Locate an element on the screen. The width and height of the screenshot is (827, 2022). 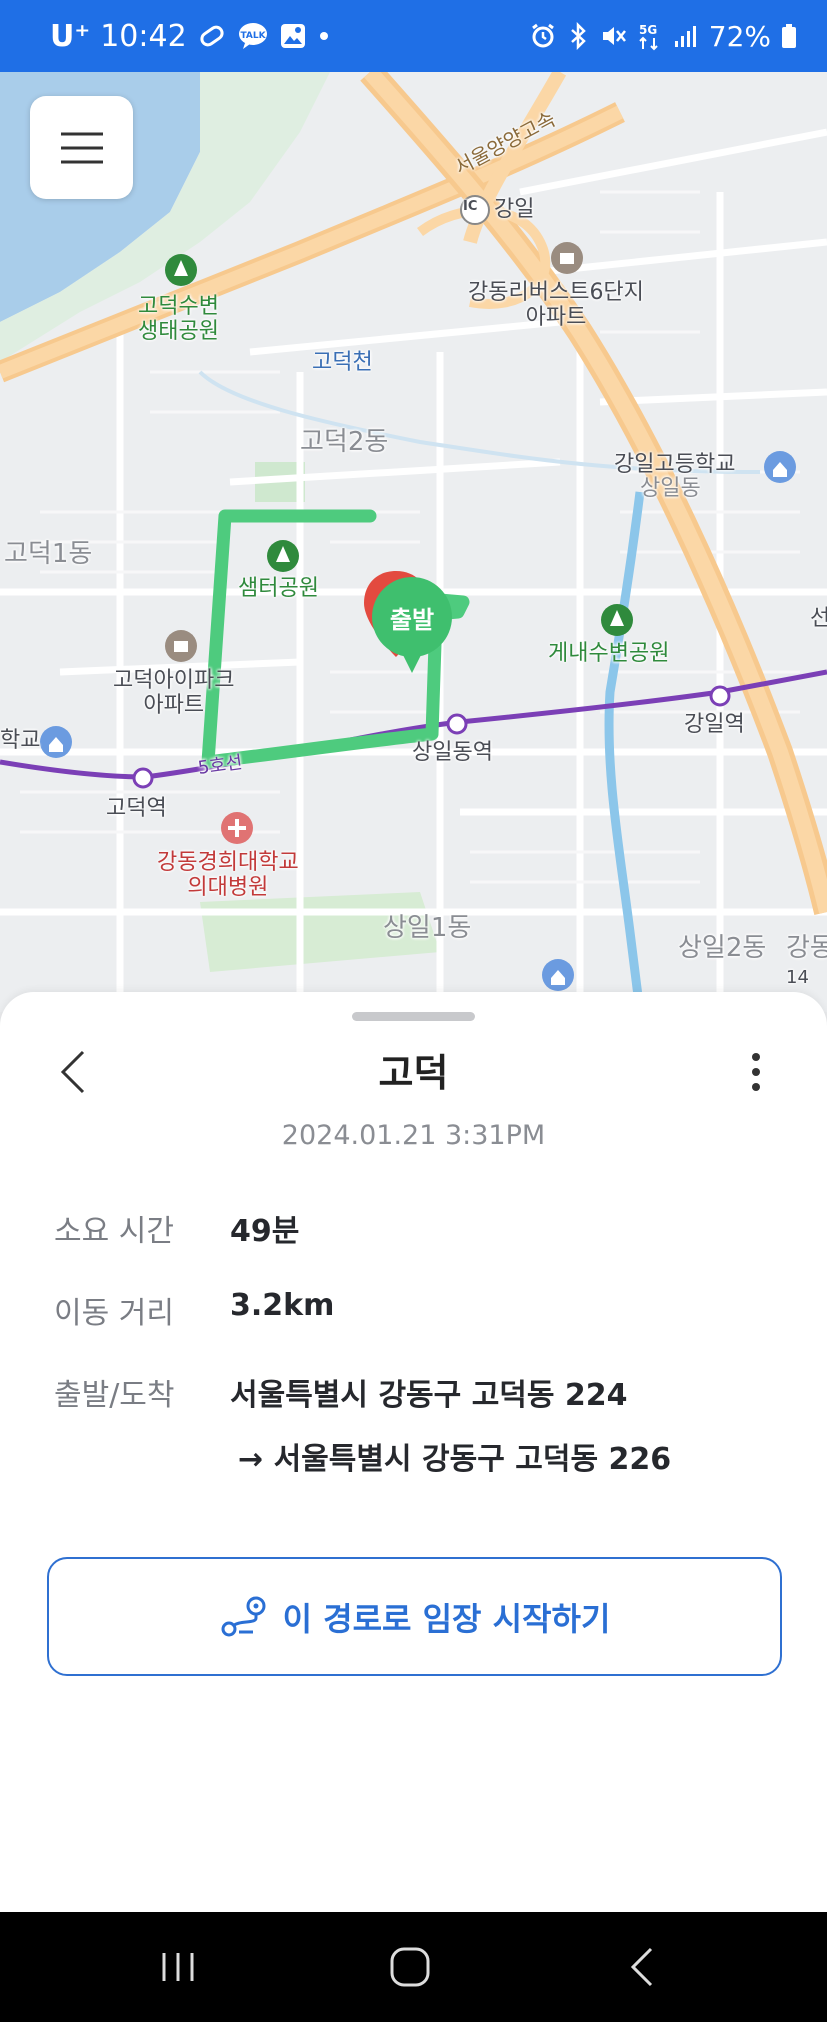
route-date: 2024.01.21 3:31PM is located at coordinates (413, 1135).